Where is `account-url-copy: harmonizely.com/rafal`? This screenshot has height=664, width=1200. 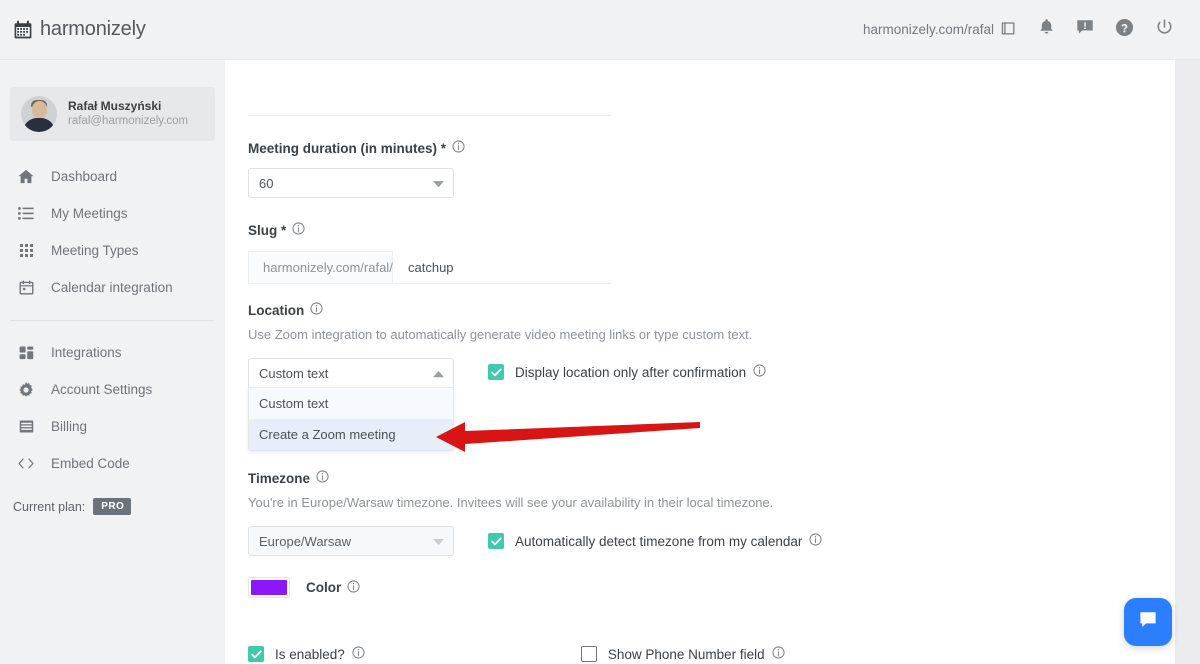
account-url-copy: harmonizely.com/rafal is located at coordinates (940, 30).